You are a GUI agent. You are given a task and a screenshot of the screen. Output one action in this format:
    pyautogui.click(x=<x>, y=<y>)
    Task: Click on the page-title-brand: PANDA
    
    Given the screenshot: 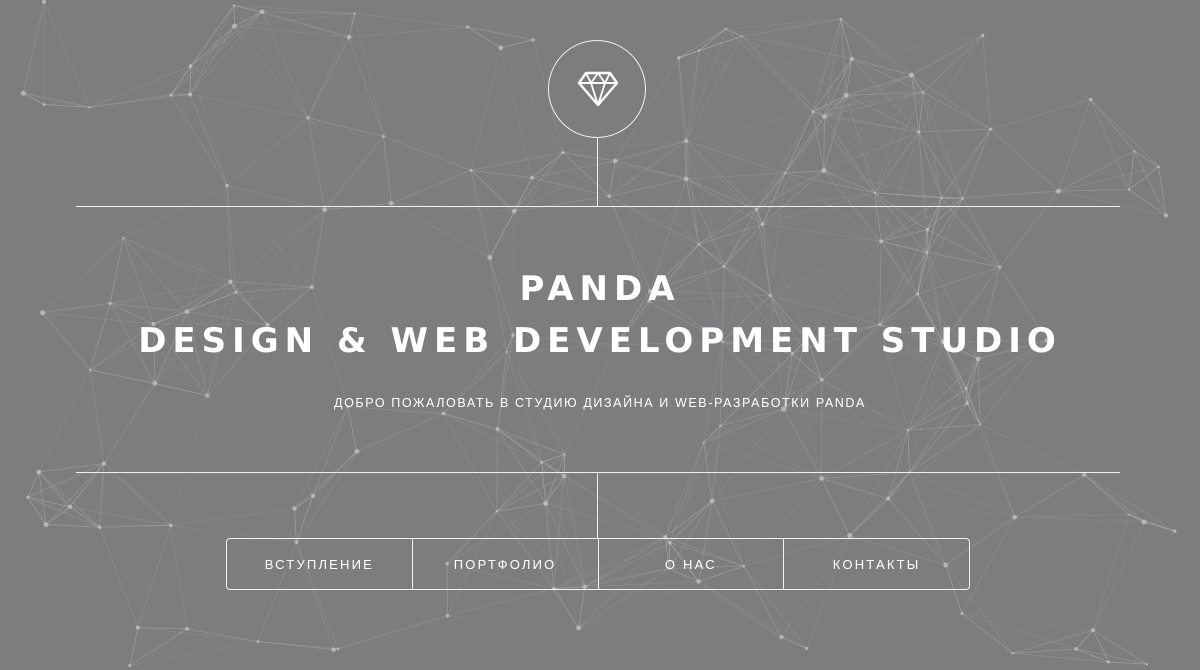 What is the action you would take?
    pyautogui.click(x=600, y=289)
    